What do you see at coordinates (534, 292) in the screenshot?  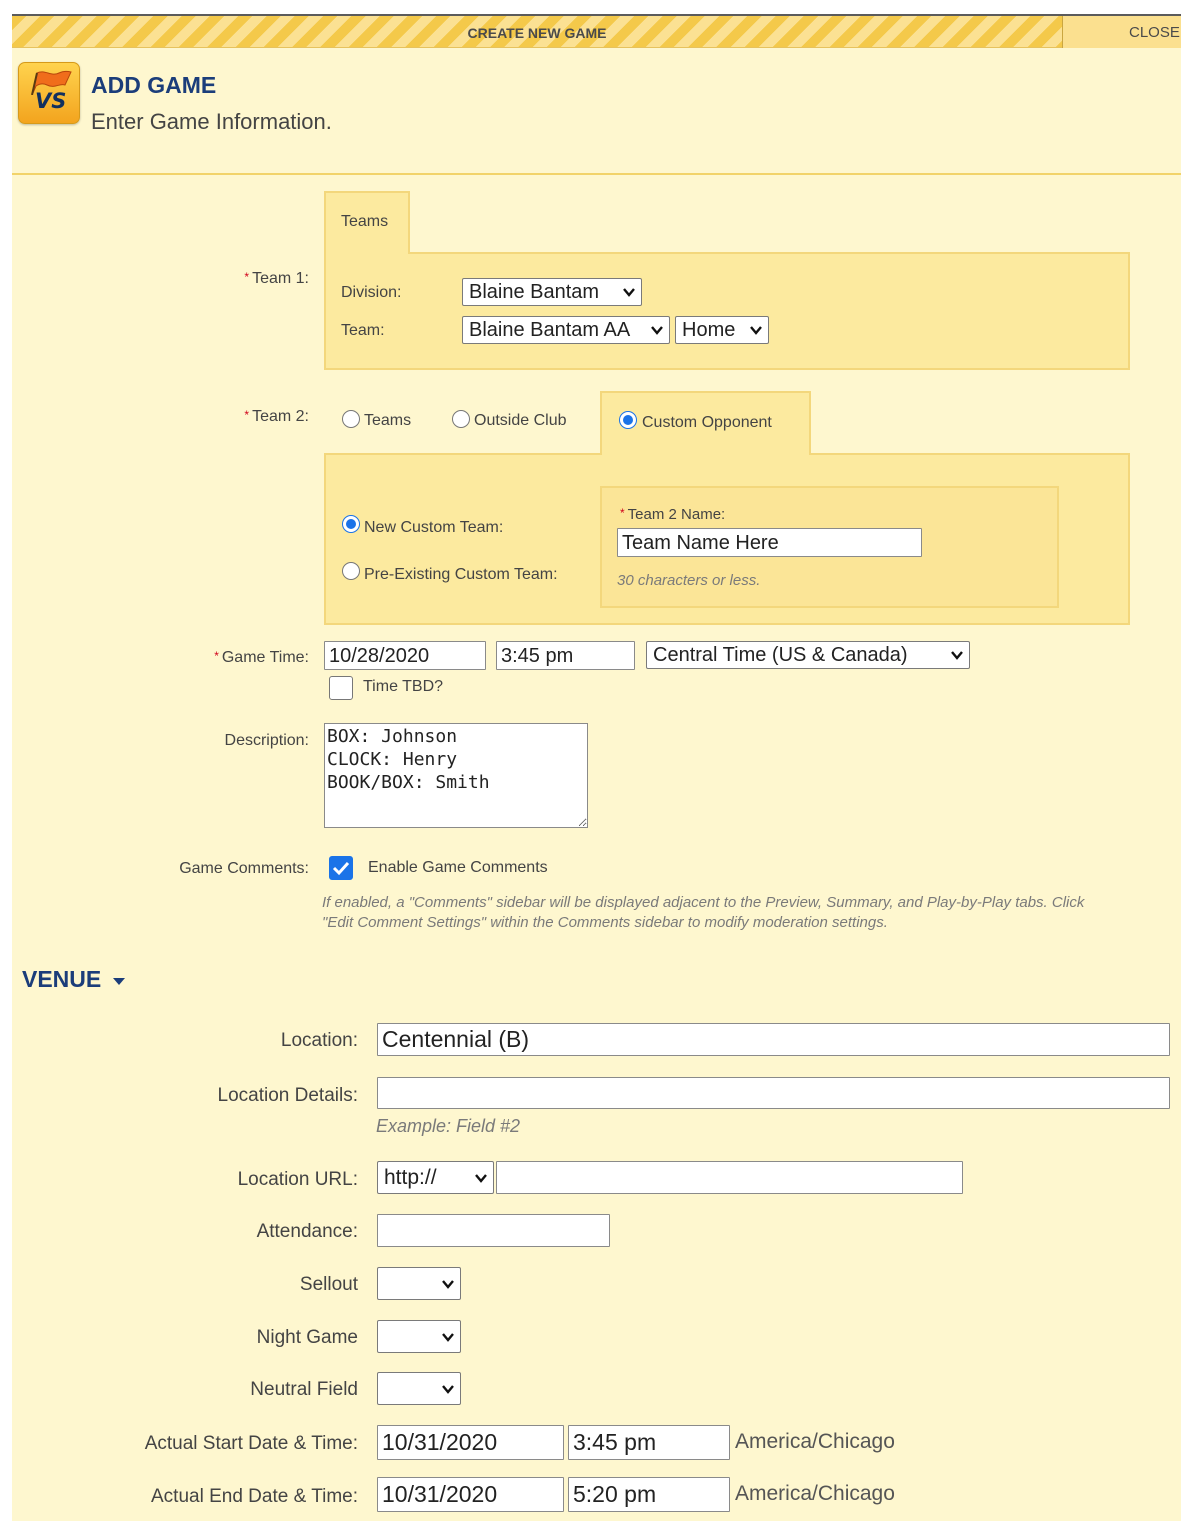 I see `division-select-value: Blaine Bantam` at bounding box center [534, 292].